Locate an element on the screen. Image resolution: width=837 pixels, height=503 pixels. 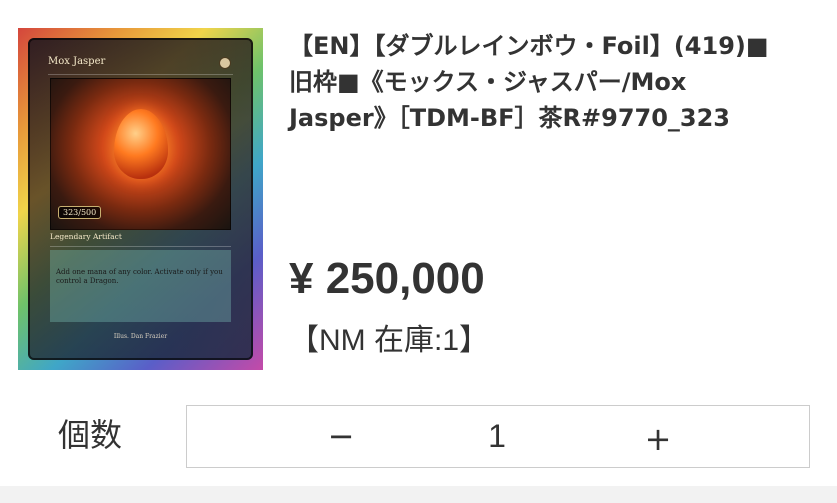
card-illustrator: Illus. Dan Frazier is located at coordinates (140, 336).